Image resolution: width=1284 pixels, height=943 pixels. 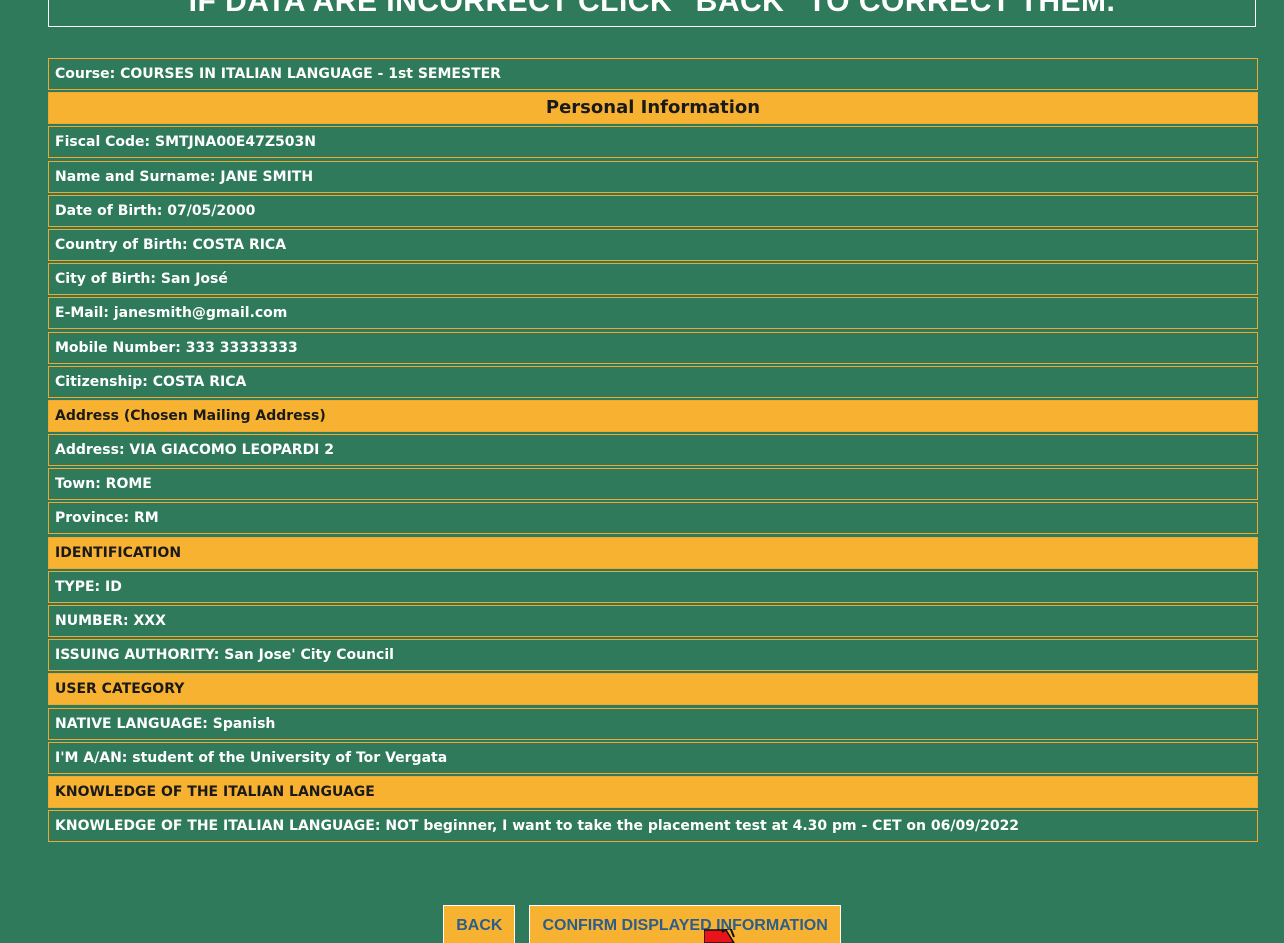 I want to click on id-number-row: NUMBER: XXX, so click(x=653, y=621).